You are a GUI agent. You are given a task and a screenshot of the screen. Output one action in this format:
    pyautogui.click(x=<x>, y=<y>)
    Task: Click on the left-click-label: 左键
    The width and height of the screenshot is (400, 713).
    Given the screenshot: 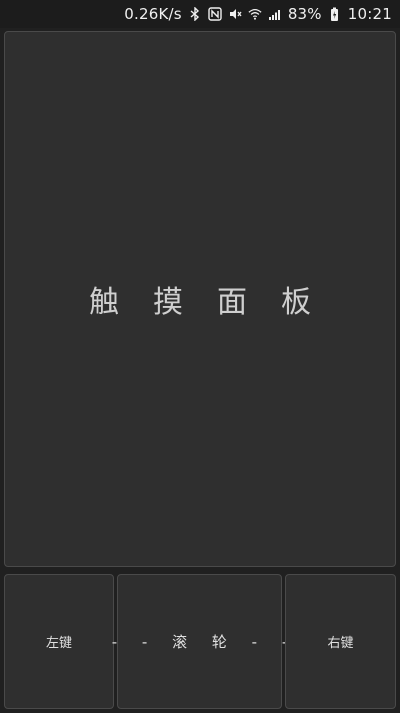 What is the action you would take?
    pyautogui.click(x=58, y=643)
    